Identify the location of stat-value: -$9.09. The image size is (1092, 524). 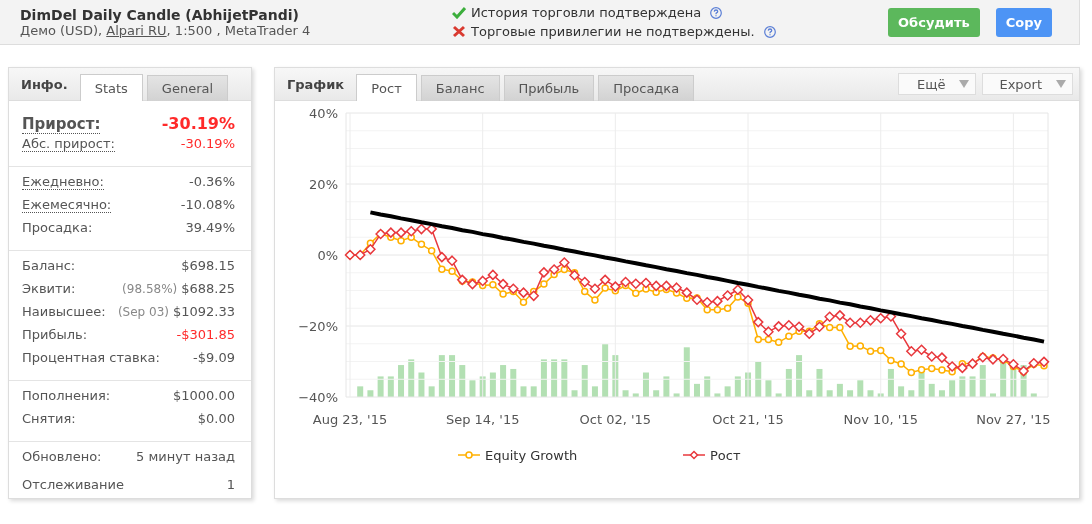
(214, 357).